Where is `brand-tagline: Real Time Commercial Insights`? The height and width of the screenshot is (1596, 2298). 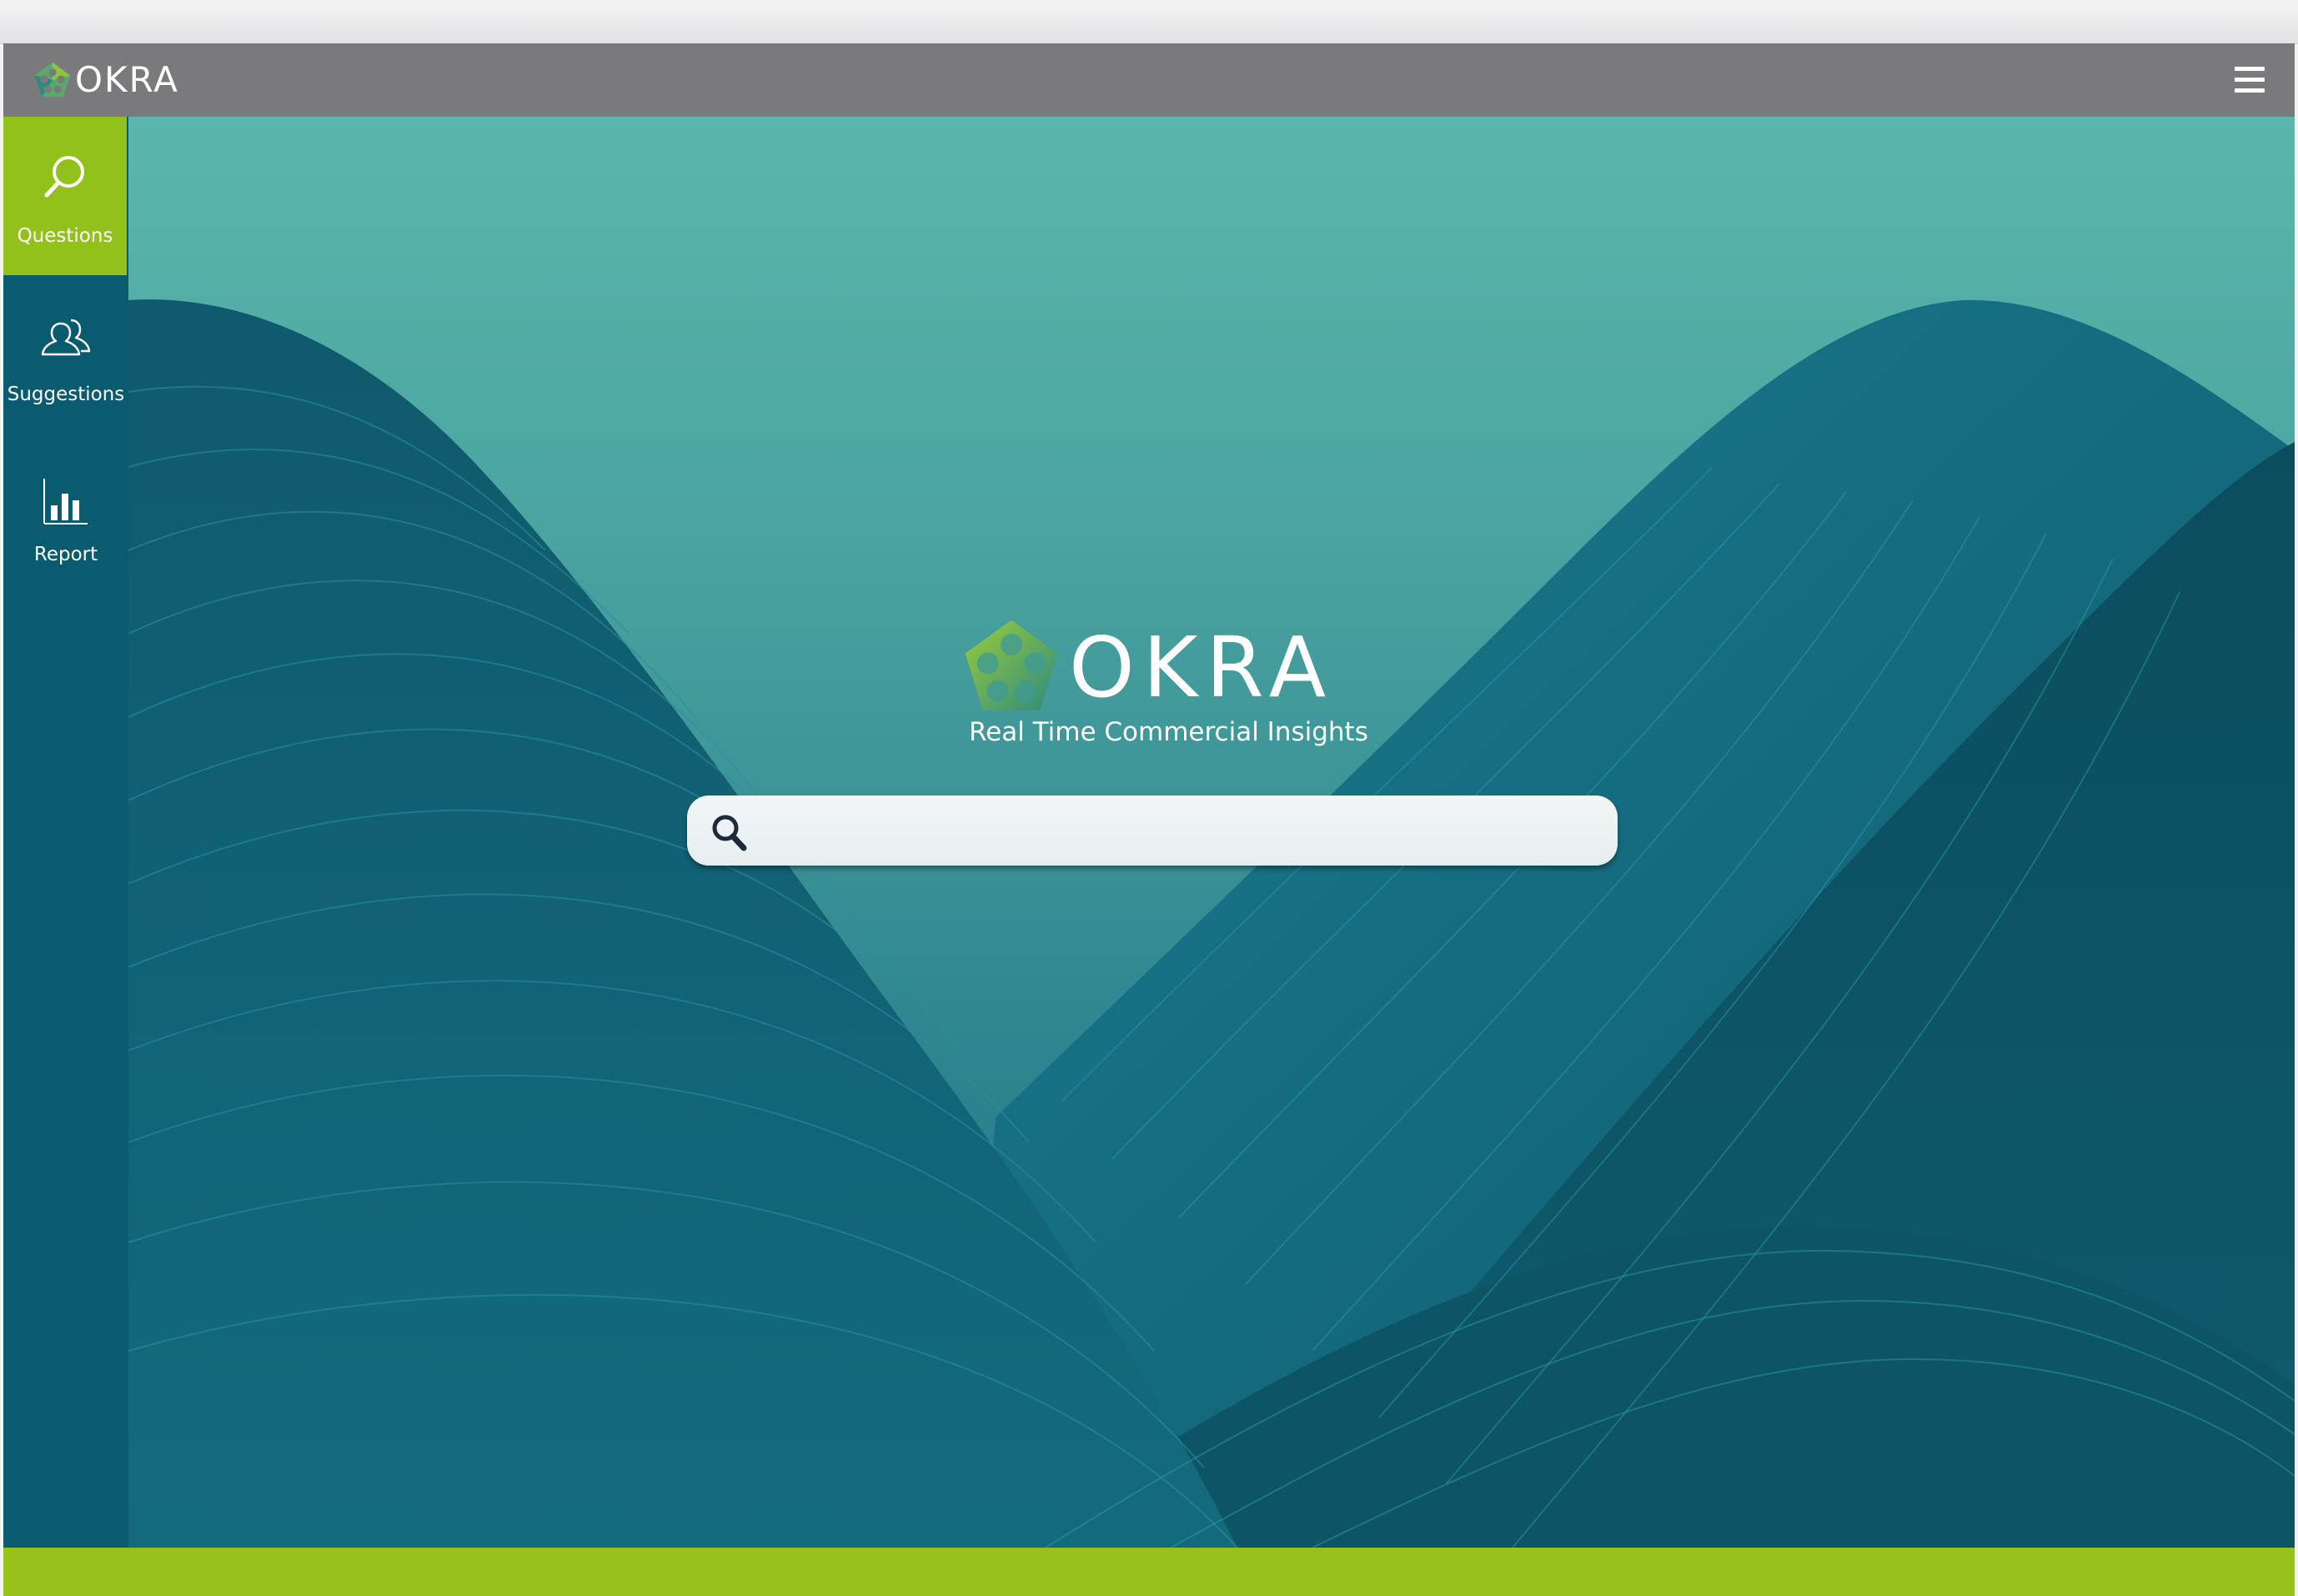
brand-tagline: Real Time Commercial Insights is located at coordinates (1168, 732).